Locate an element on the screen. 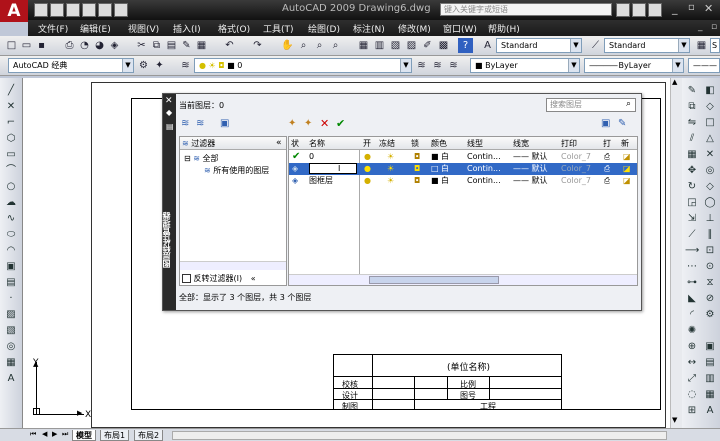 This screenshot has width=720, height=441. app-logo: A is located at coordinates (14, 11).